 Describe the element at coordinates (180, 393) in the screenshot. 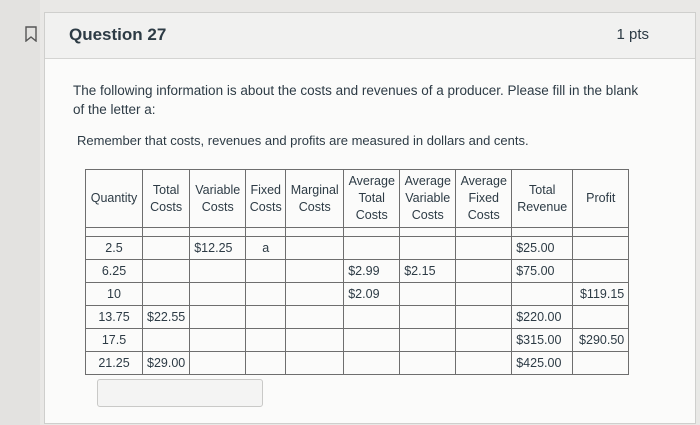

I see `answer-input` at that location.